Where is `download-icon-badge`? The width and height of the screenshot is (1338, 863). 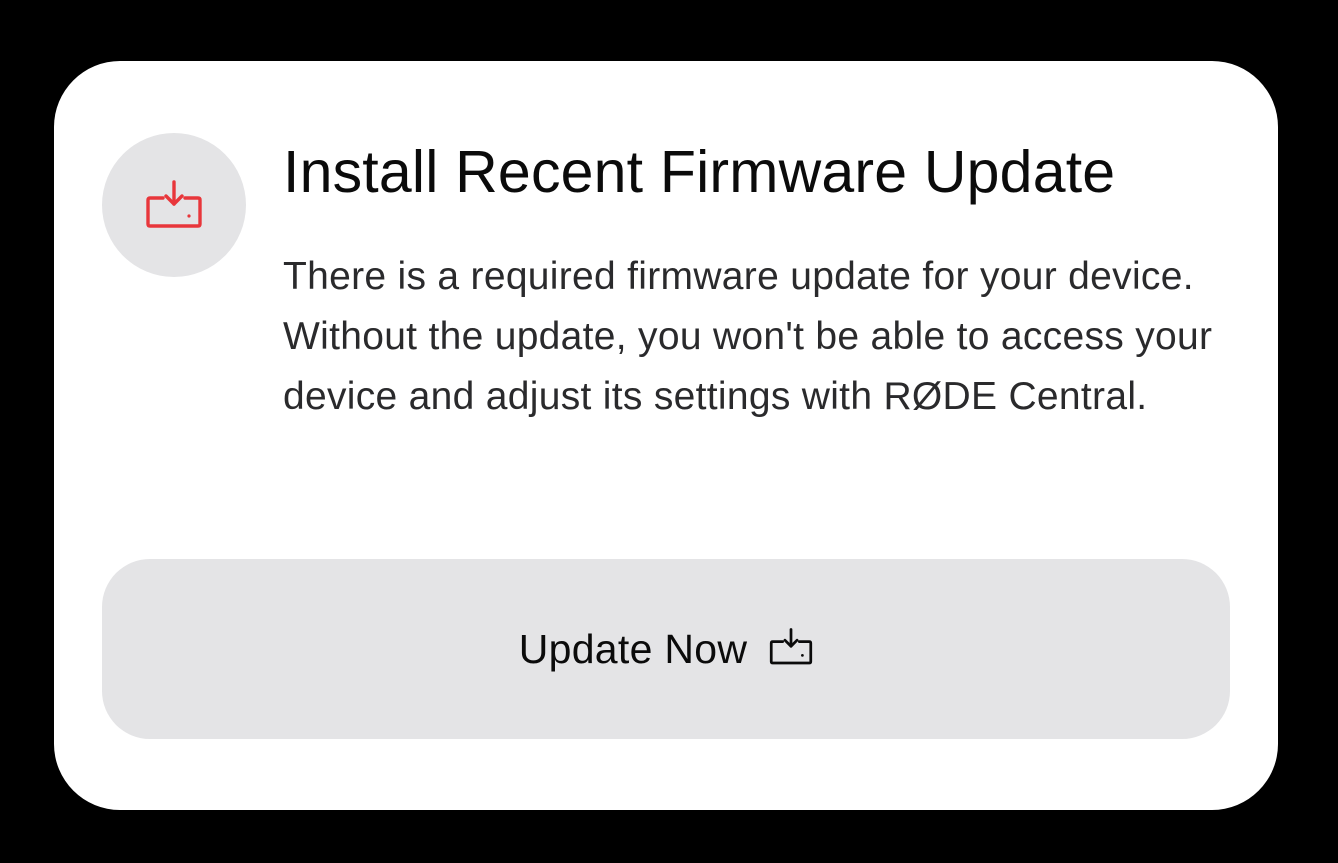
download-icon-badge is located at coordinates (174, 205).